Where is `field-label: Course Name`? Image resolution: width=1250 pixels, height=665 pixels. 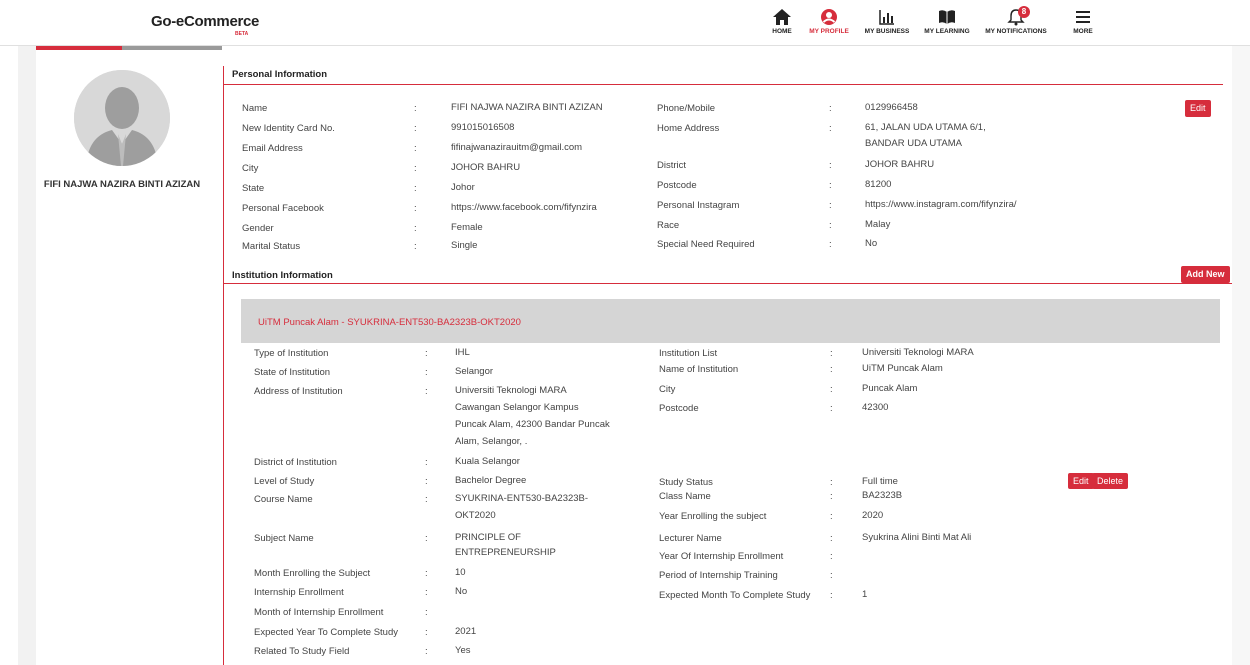
field-label: Course Name is located at coordinates (283, 499).